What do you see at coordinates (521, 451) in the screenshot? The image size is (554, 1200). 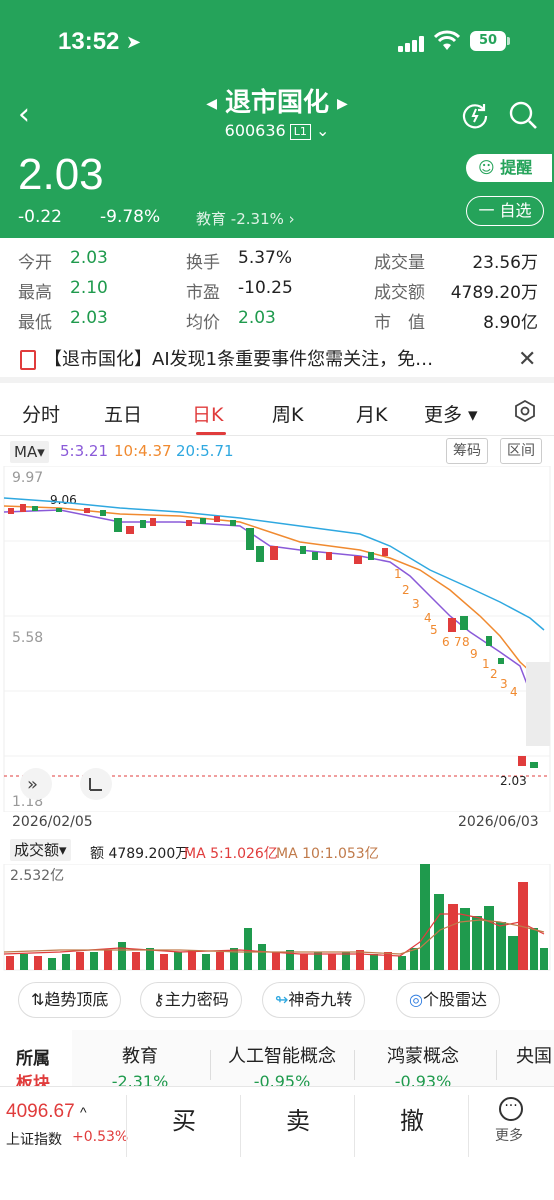 I see `range-button: 区间` at bounding box center [521, 451].